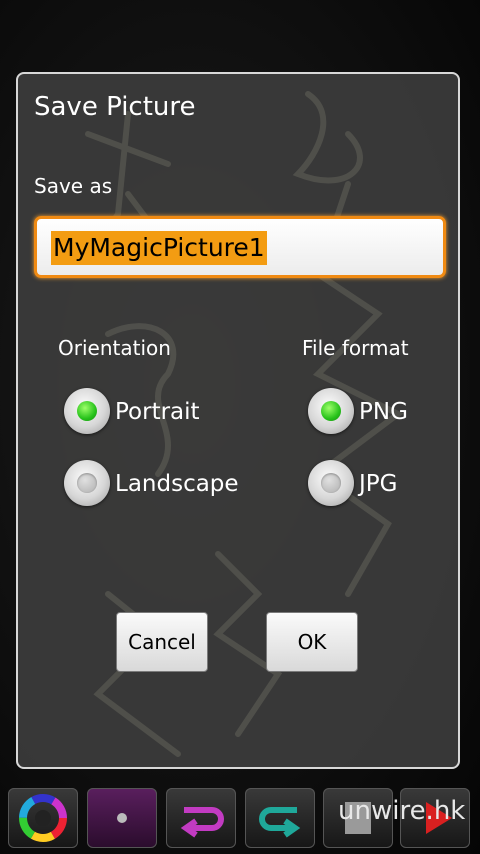  Describe the element at coordinates (201, 818) in the screenshot. I see `redo-icon` at that location.